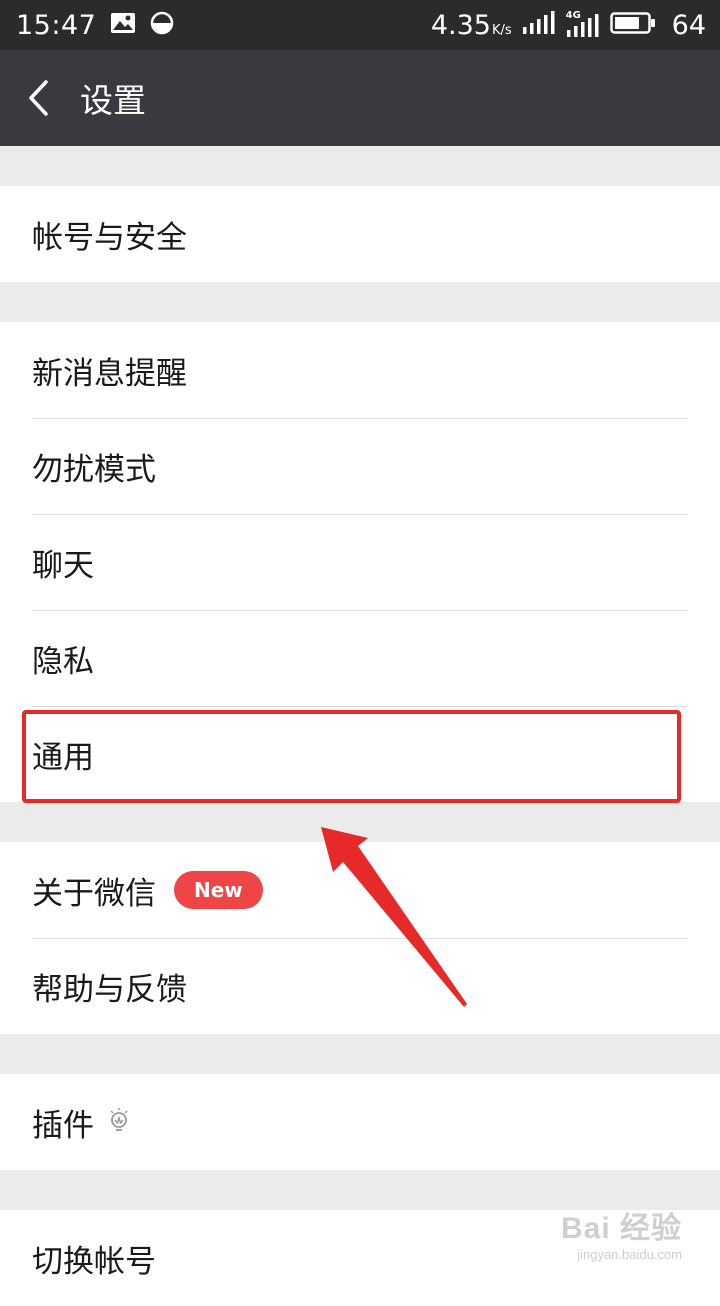 The height and width of the screenshot is (1306, 720). What do you see at coordinates (629, 1254) in the screenshot?
I see `watermark-sub: jingyan.baidu.com` at bounding box center [629, 1254].